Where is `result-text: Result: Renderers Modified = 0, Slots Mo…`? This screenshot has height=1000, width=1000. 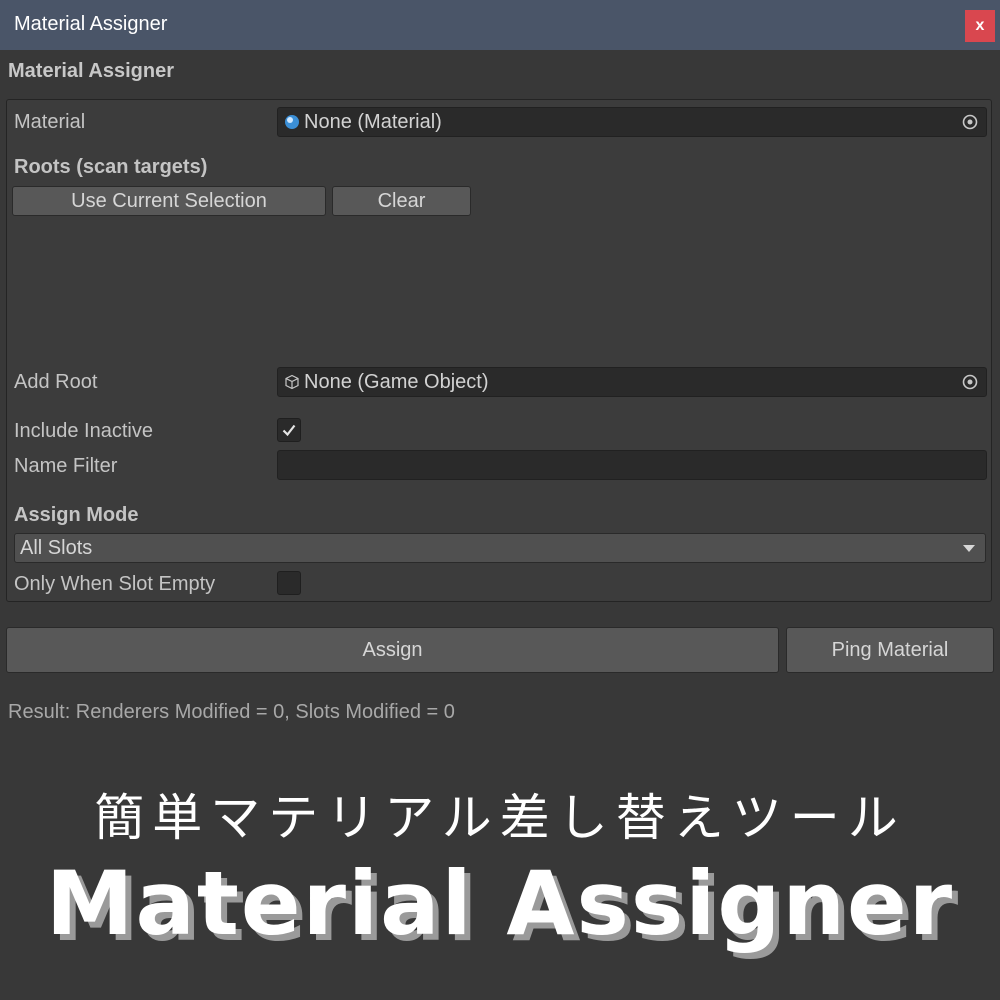
result-text: Result: Renderers Modified = 0, Slots Mo… is located at coordinates (231, 712).